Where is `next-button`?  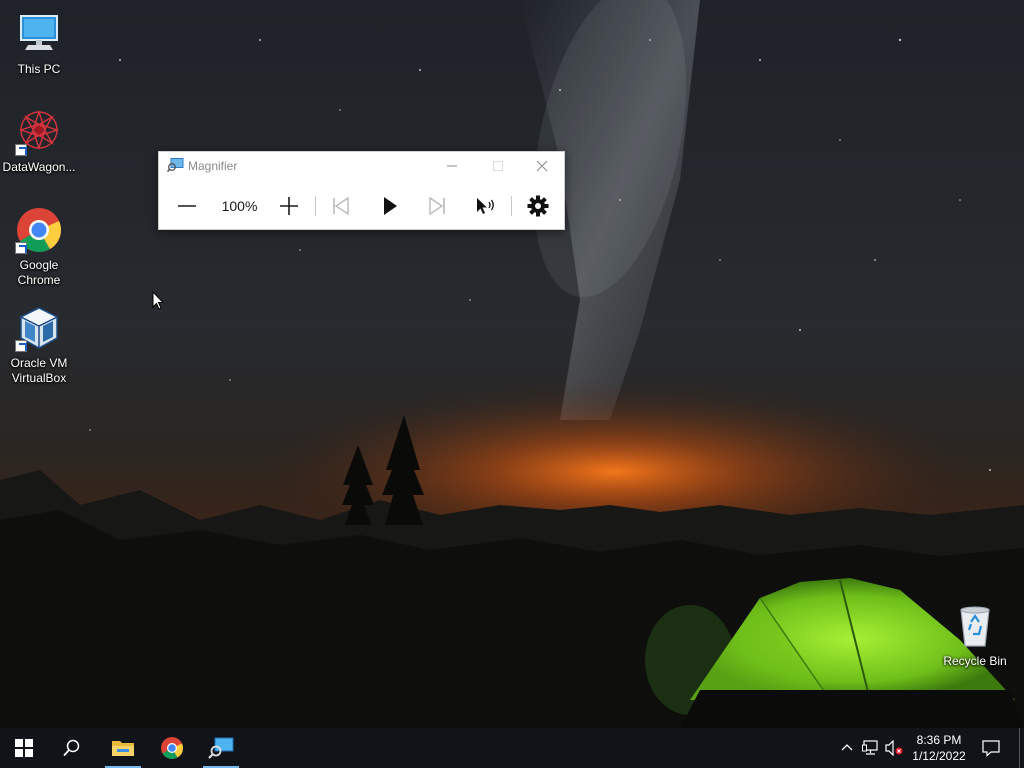 next-button is located at coordinates (437, 206).